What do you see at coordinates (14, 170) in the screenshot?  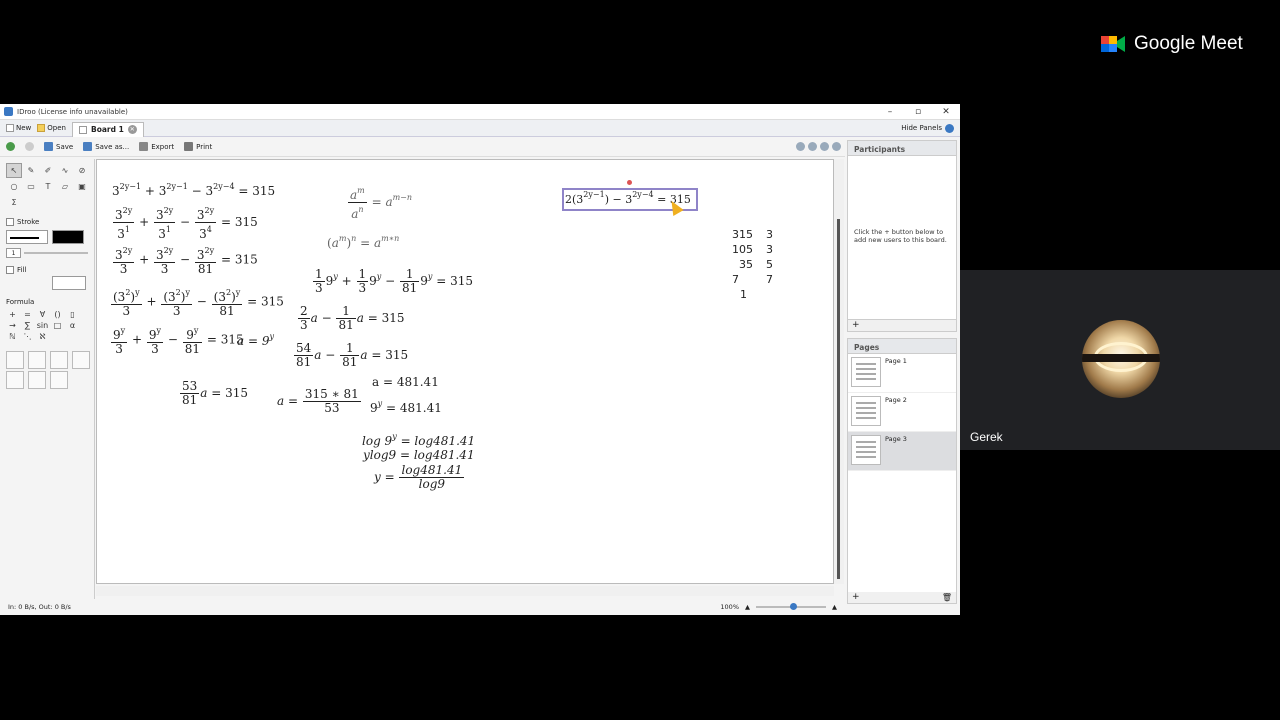 I see `select-tool-icon: ↖` at bounding box center [14, 170].